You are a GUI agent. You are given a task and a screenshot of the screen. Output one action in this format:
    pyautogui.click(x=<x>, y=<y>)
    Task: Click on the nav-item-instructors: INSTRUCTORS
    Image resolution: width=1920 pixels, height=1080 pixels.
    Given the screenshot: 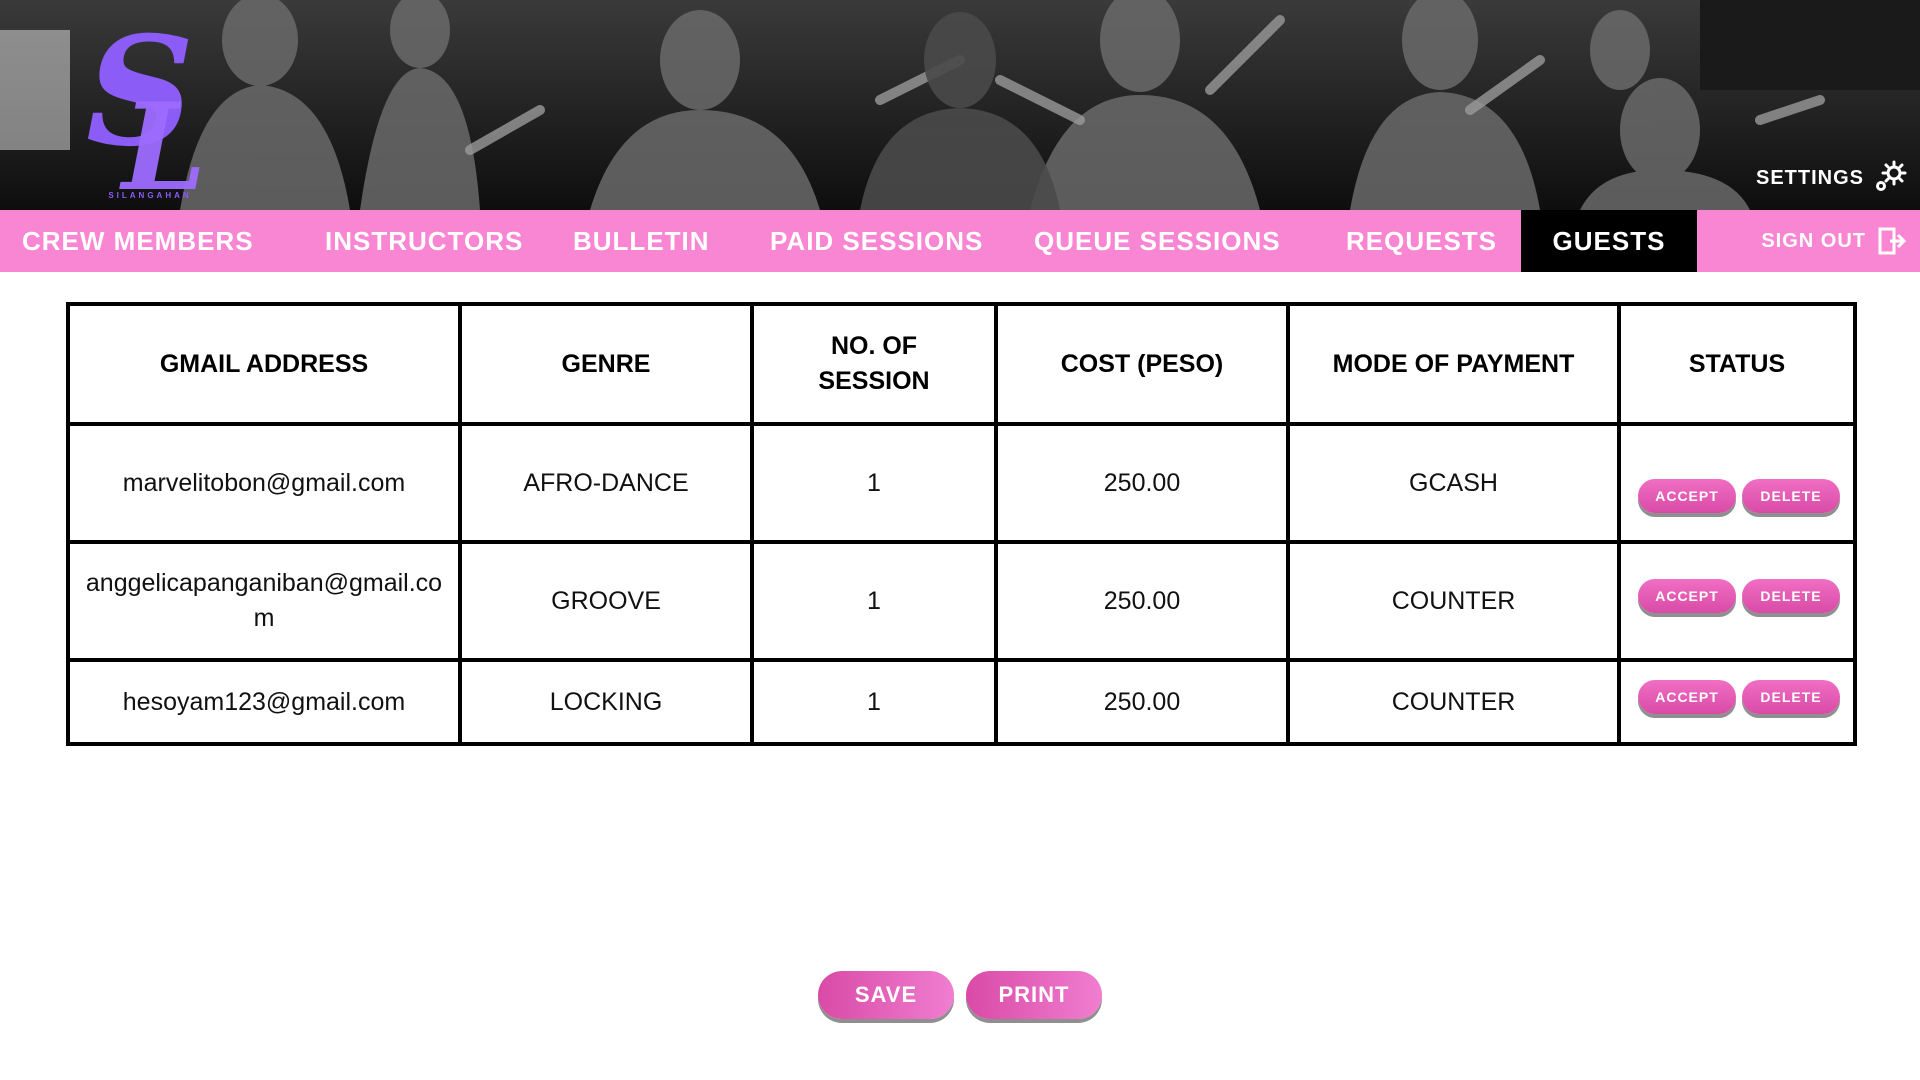 What is the action you would take?
    pyautogui.click(x=424, y=241)
    